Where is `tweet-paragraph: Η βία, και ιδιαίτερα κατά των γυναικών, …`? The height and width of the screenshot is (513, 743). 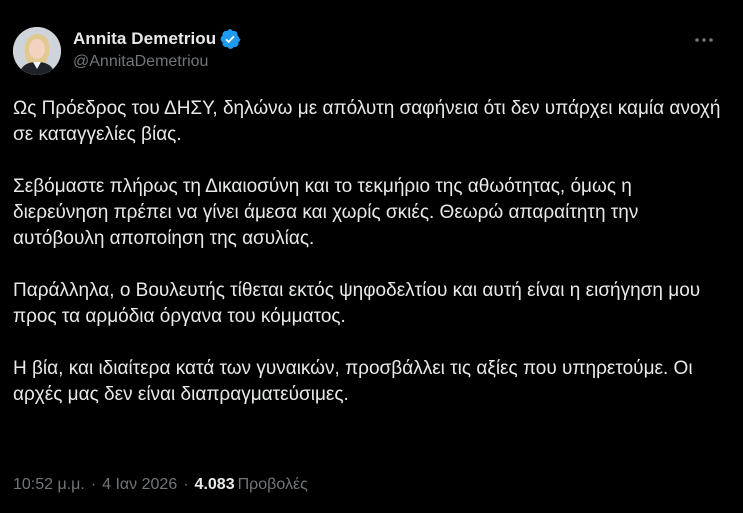
tweet-paragraph: Η βία, και ιδιαίτερα κατά των γυναικών, … is located at coordinates (353, 381).